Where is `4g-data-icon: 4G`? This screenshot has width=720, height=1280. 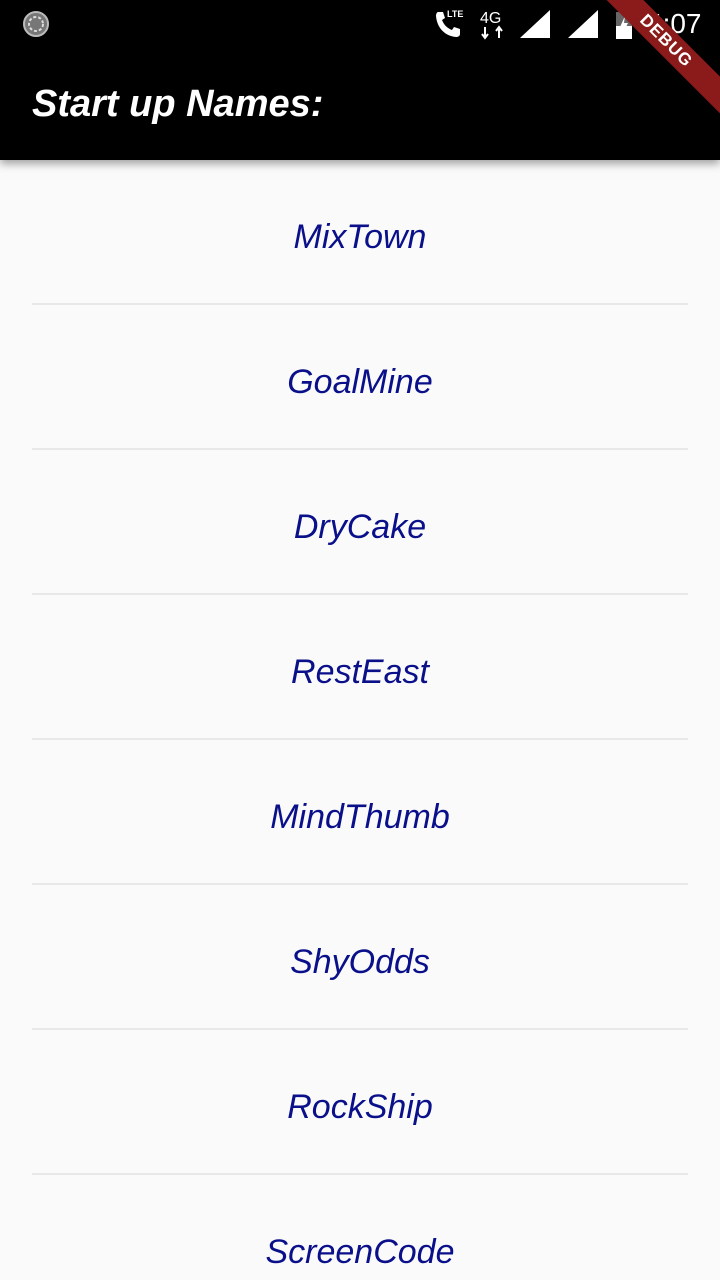
4g-data-icon: 4G is located at coordinates (491, 25).